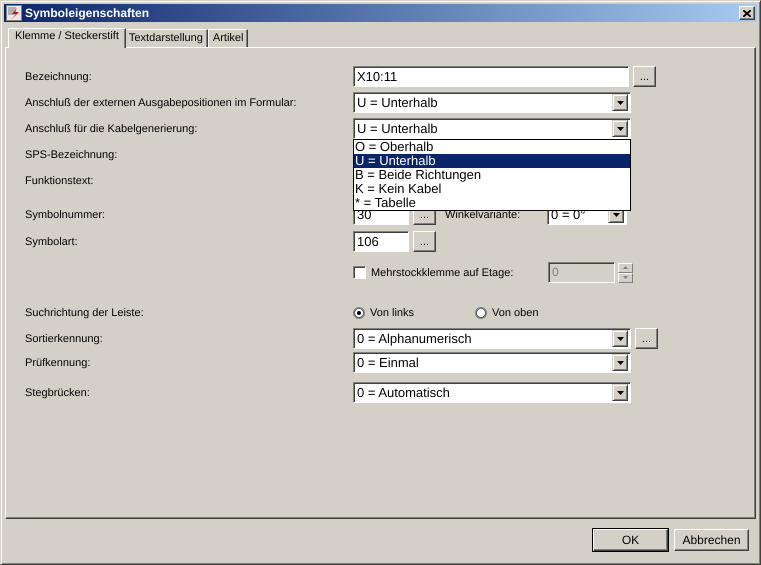 The height and width of the screenshot is (565, 761). What do you see at coordinates (414, 338) in the screenshot?
I see `combo-value: 0 = Alphanumerisch` at bounding box center [414, 338].